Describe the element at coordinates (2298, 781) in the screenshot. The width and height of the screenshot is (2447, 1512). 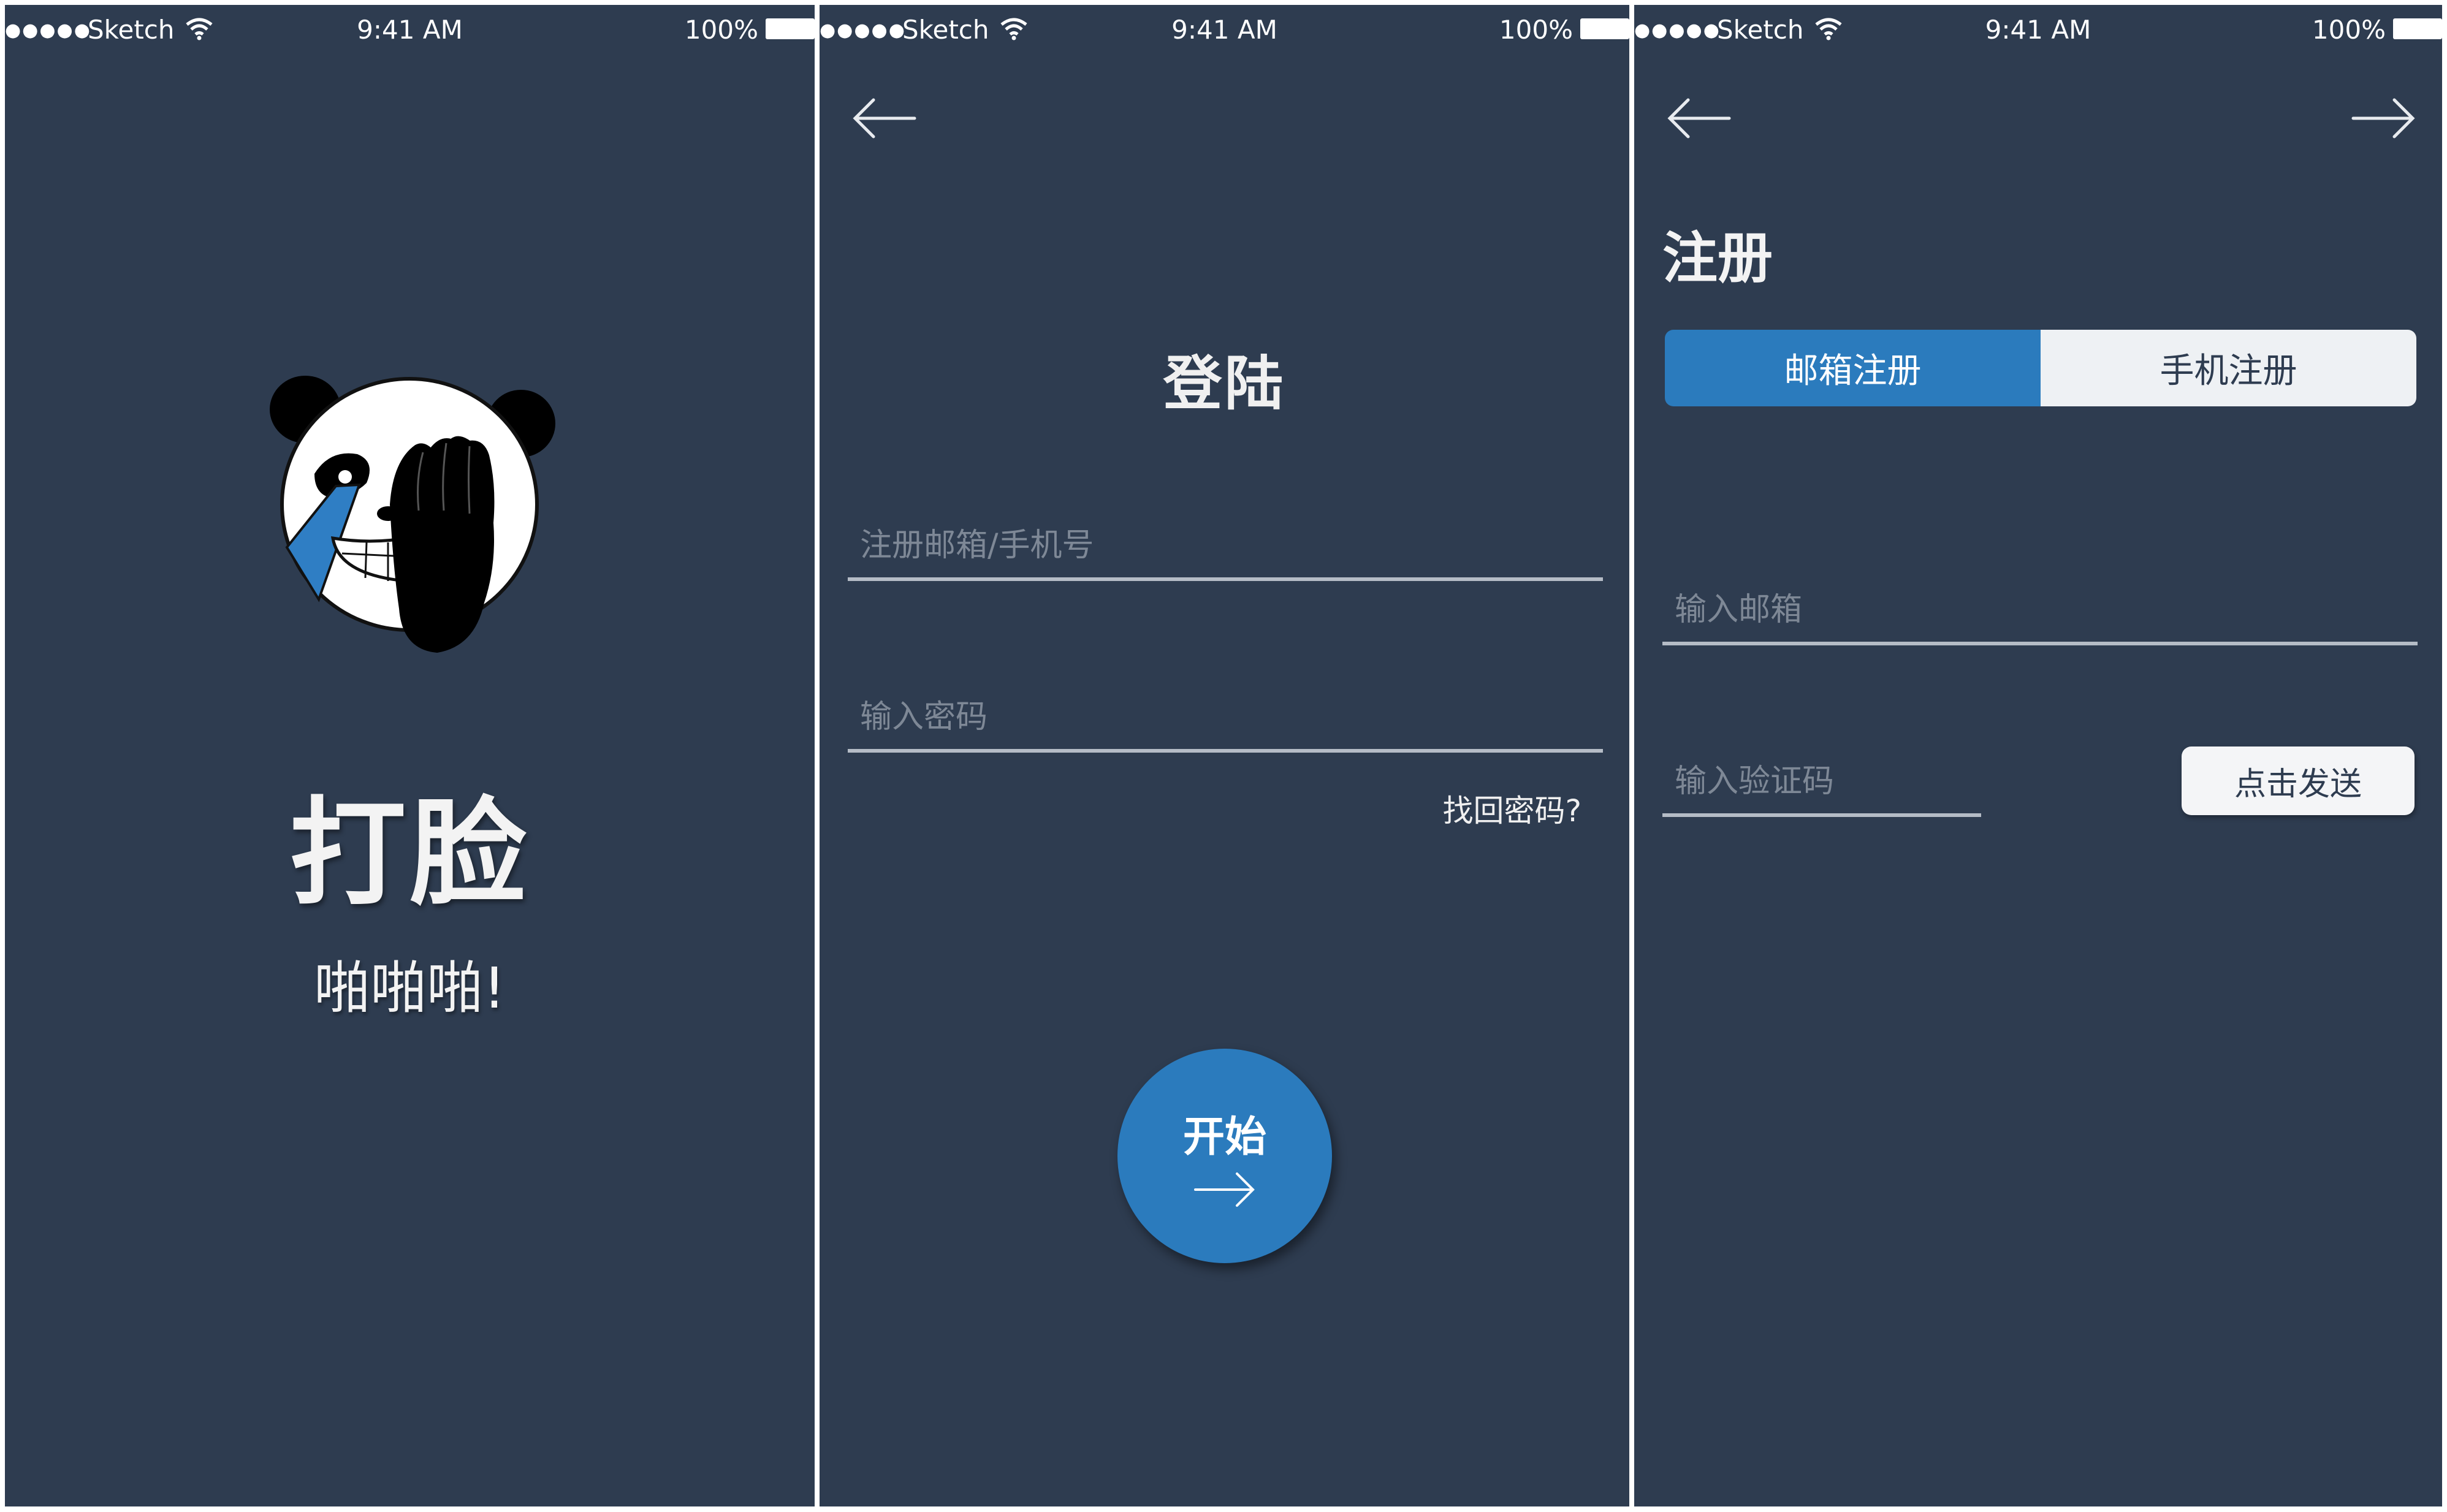
I see `send-code-button: 点击发送` at that location.